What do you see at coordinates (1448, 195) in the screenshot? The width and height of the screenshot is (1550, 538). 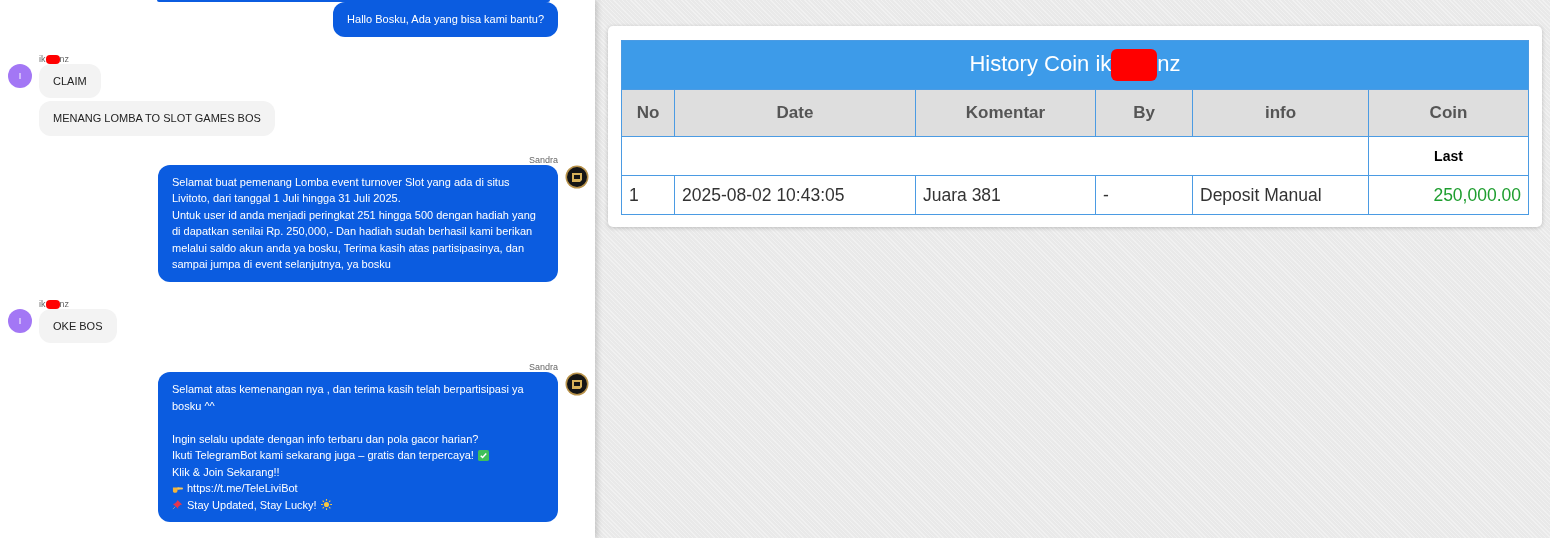 I see `table-cell: 250,000.00` at bounding box center [1448, 195].